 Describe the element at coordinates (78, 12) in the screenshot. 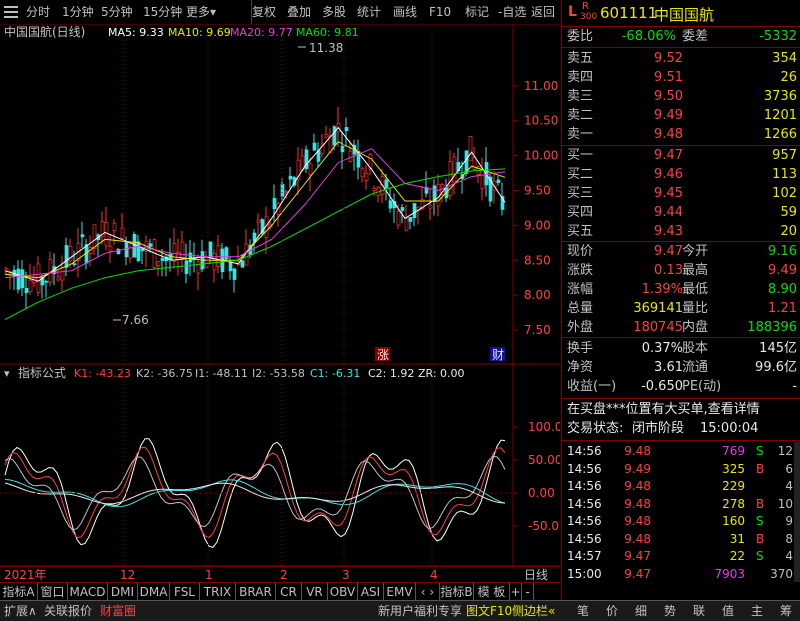

I see `toolbar-item-1: 1分钟` at that location.